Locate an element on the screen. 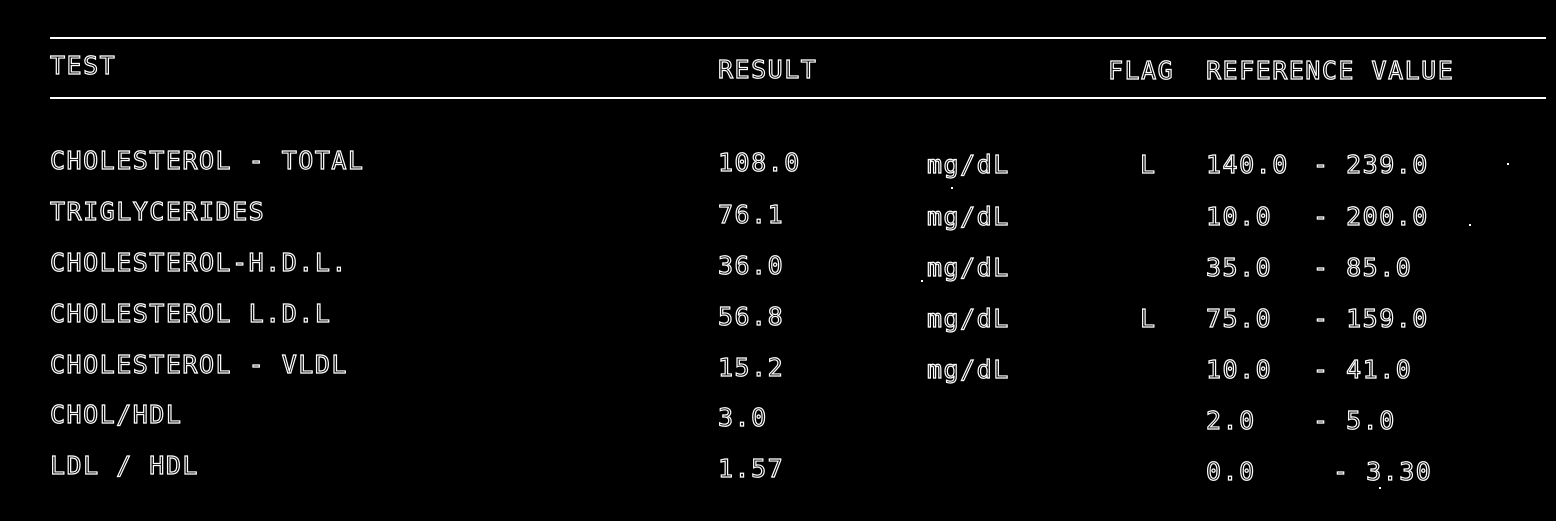 The width and height of the screenshot is (1556, 521). reference-high: - 5.0 is located at coordinates (1354, 420).